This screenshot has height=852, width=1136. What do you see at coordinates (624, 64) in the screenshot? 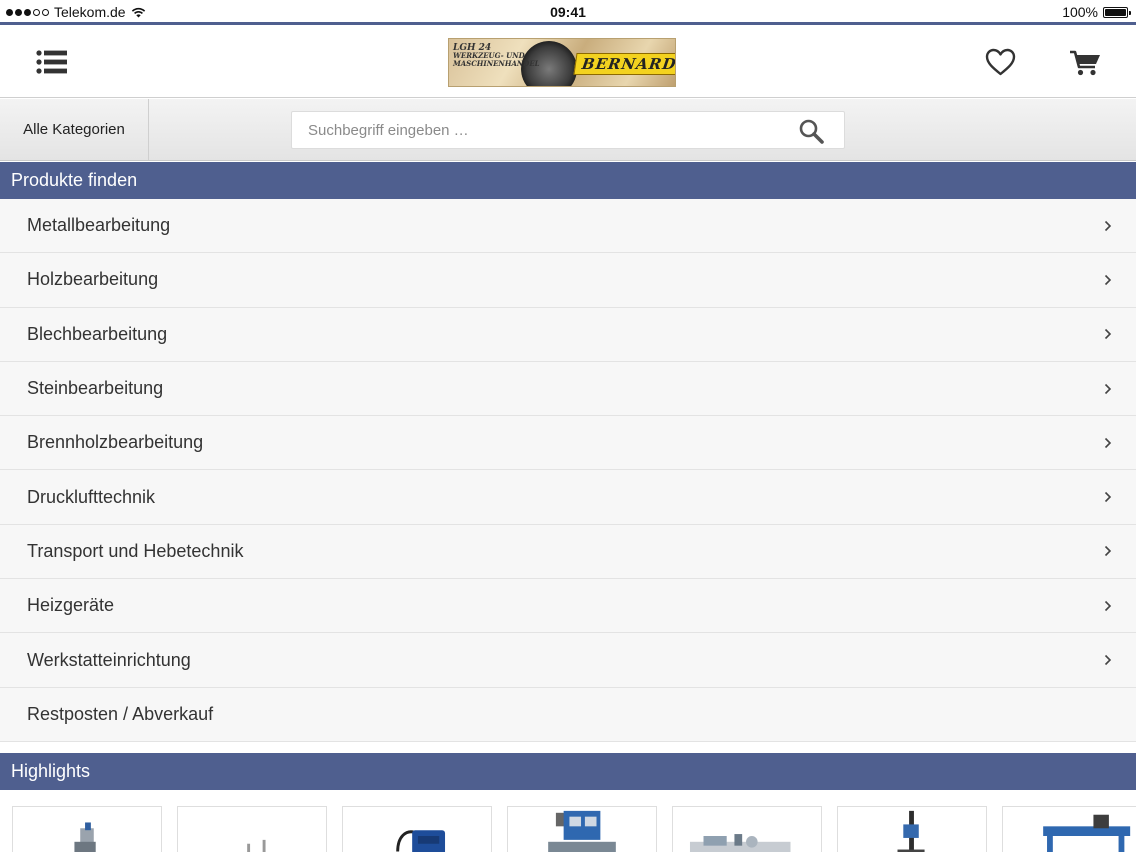
I see `logo-name: BERNARDO` at bounding box center [624, 64].